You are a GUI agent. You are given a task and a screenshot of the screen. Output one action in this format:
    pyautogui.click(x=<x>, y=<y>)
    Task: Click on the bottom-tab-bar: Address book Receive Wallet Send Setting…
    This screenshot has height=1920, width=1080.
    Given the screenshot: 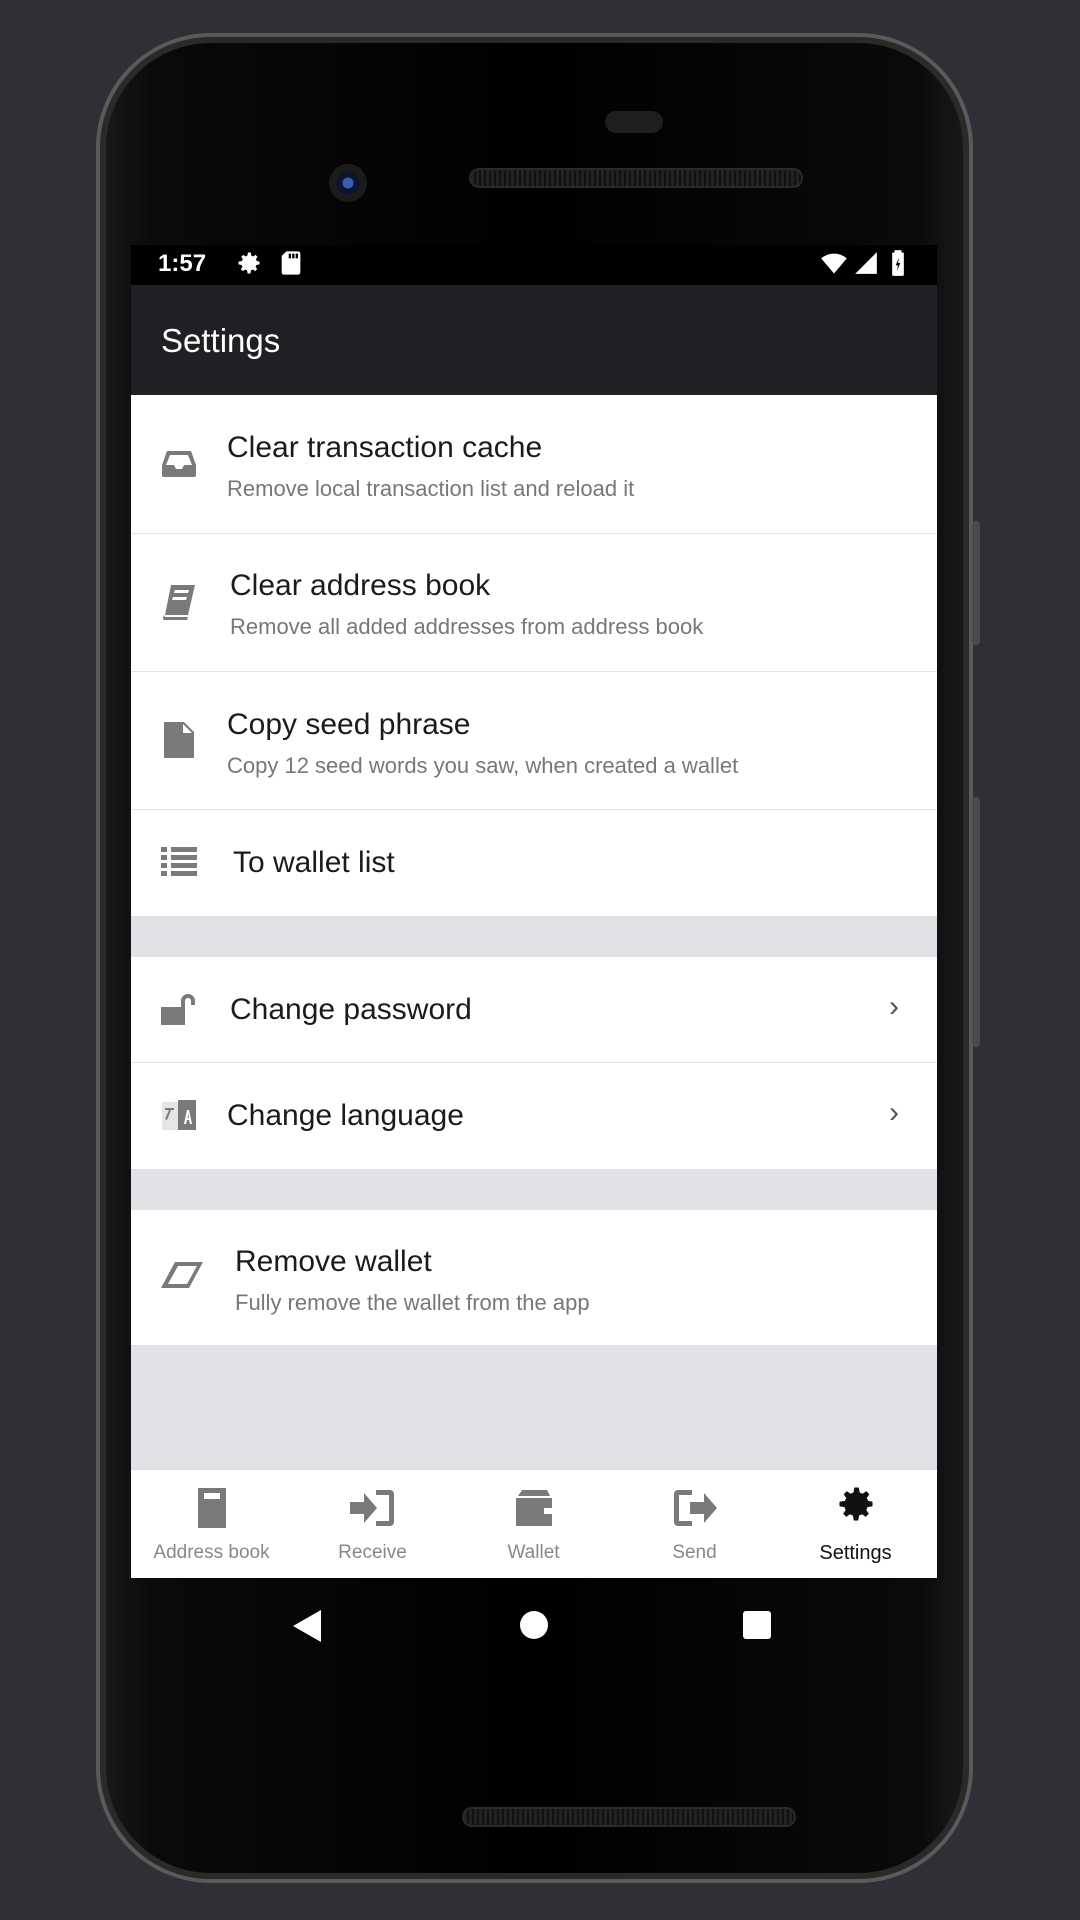 What is the action you would take?
    pyautogui.click(x=534, y=1523)
    